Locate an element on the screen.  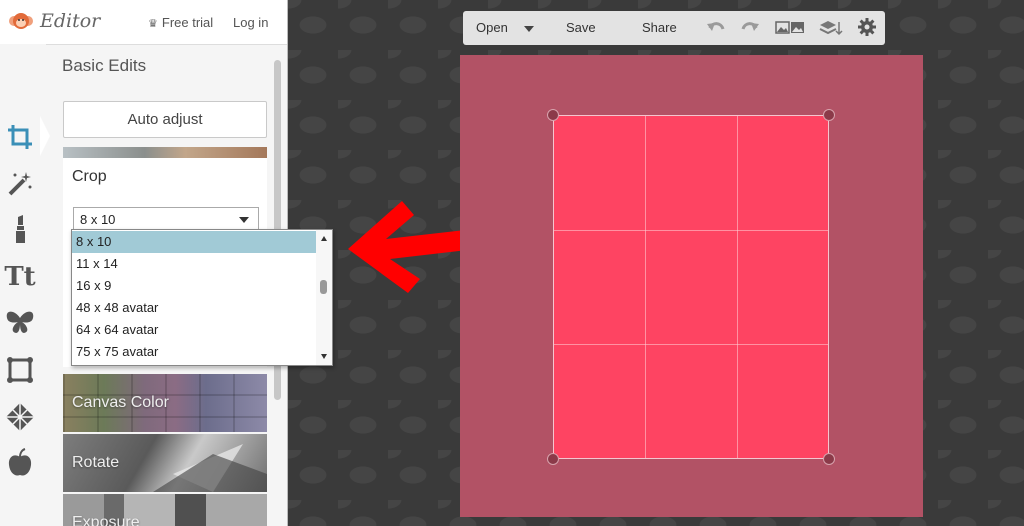
exposure-label: Exposure is located at coordinates (106, 520).